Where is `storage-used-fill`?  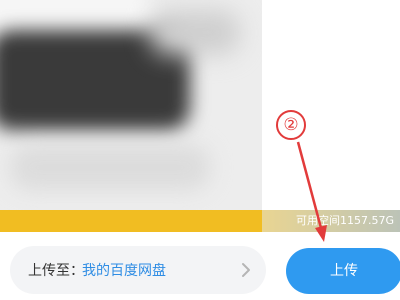 storage-used-fill is located at coordinates (131, 221).